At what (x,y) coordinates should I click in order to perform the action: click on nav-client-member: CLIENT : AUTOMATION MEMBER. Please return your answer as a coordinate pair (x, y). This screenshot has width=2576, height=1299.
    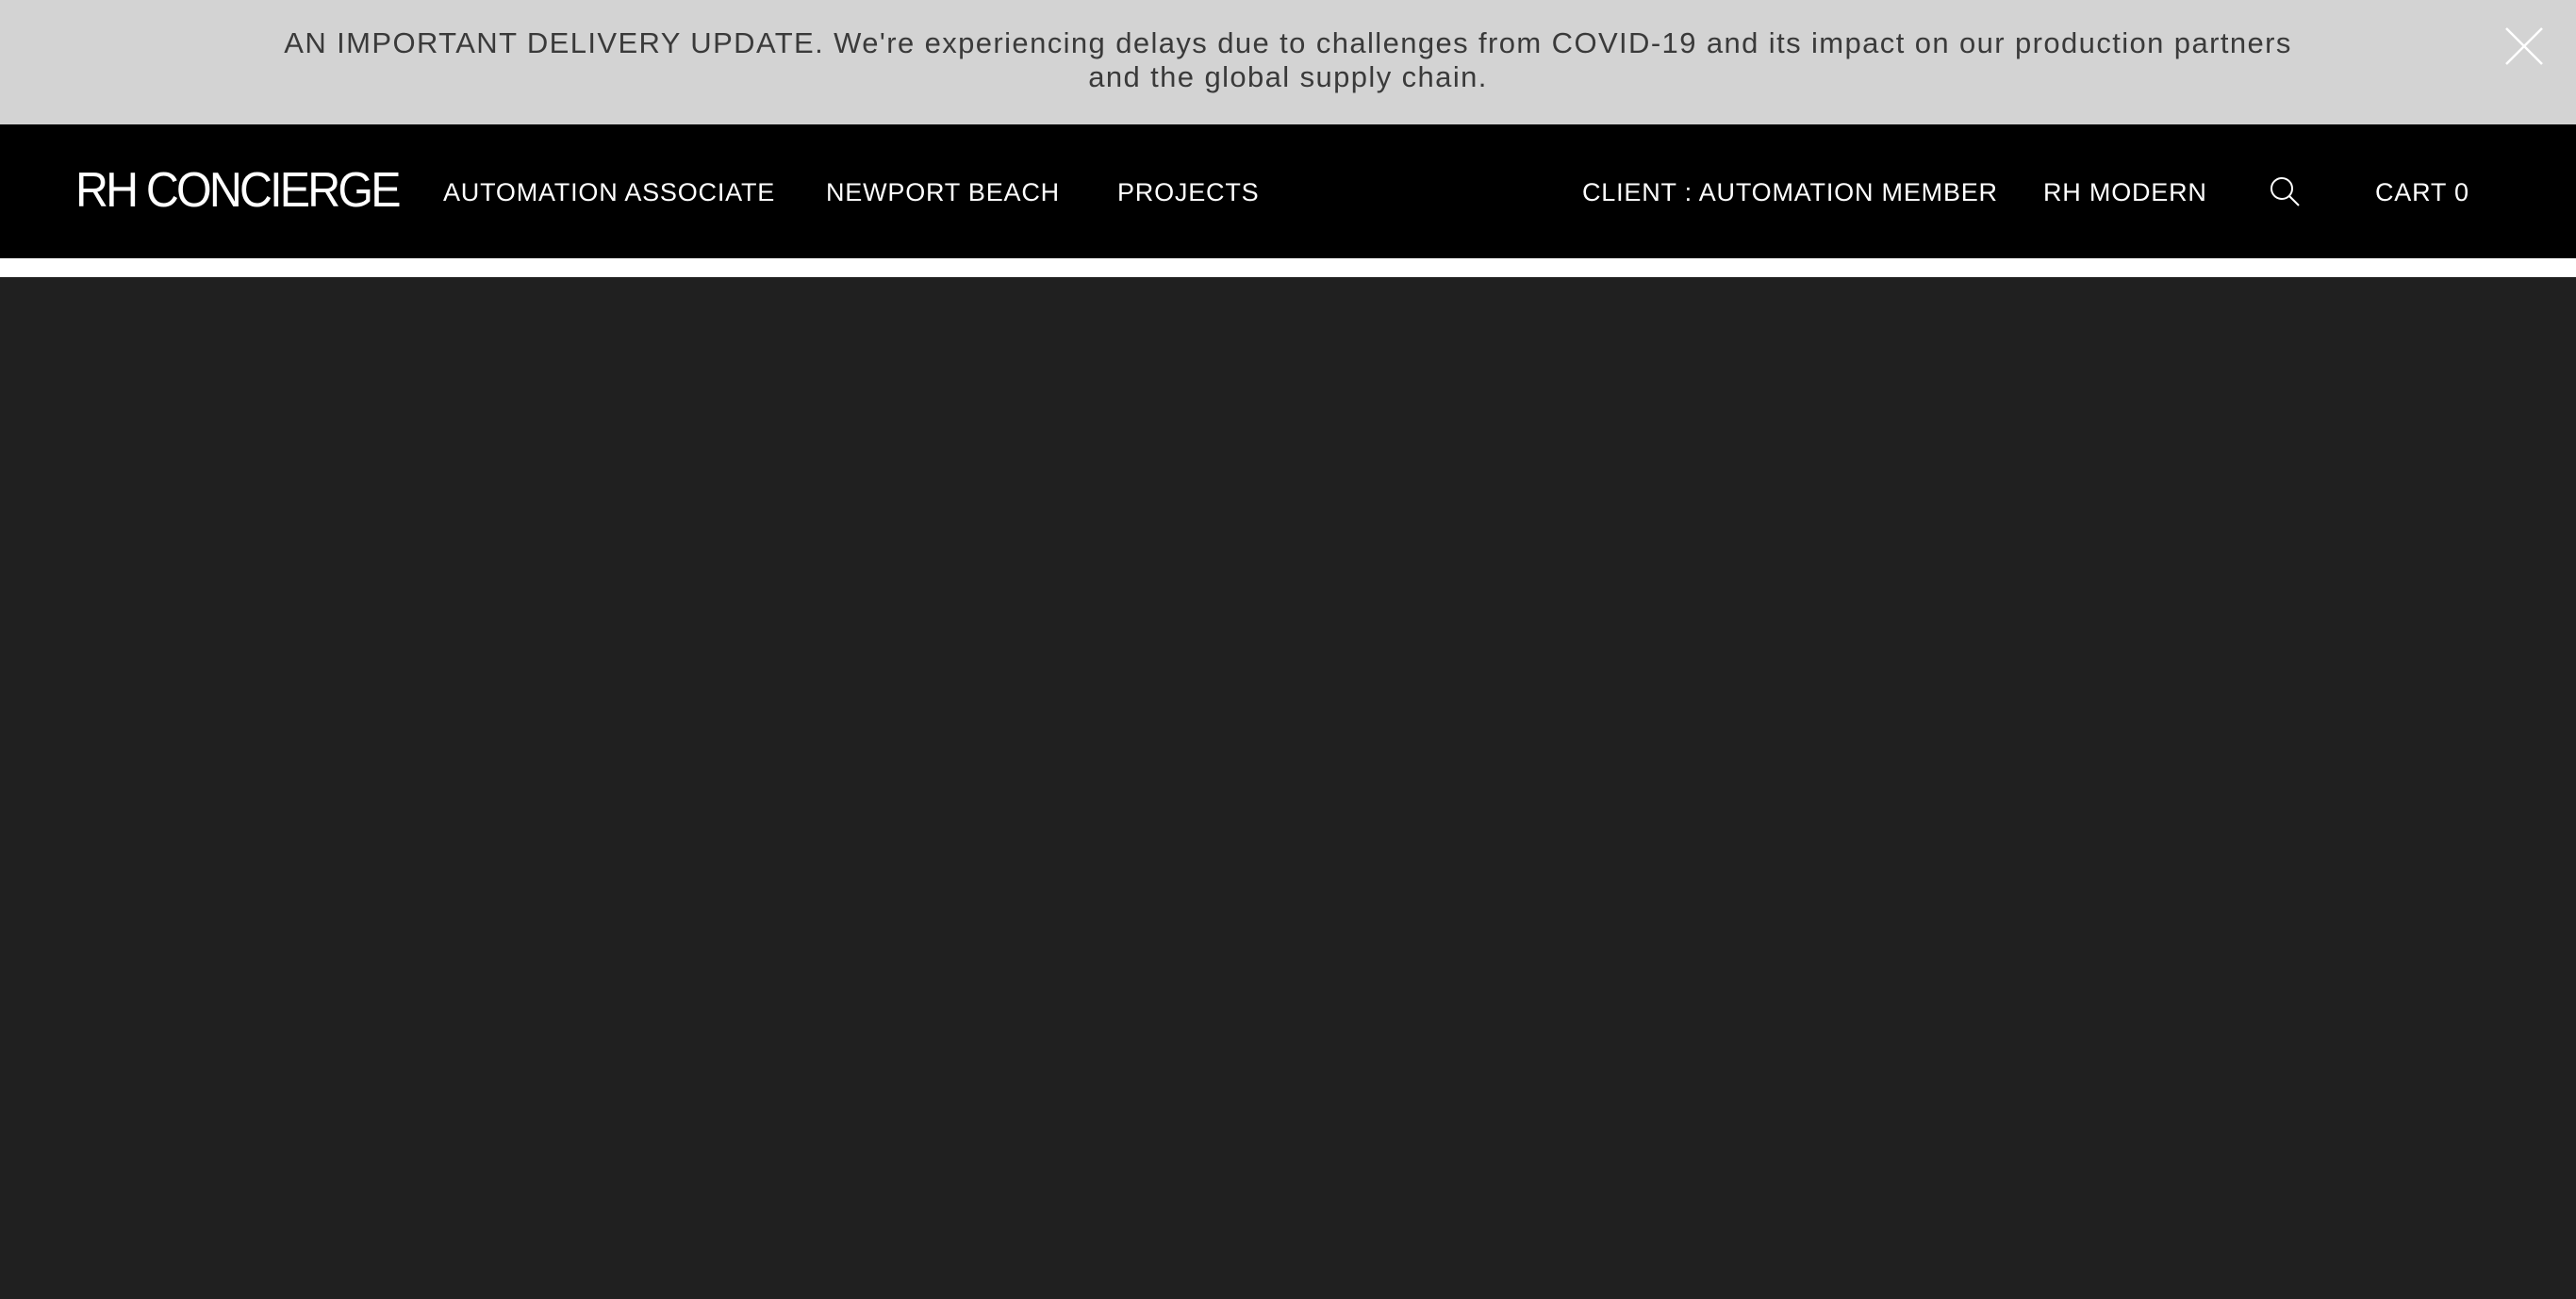
    Looking at the image, I should click on (1790, 192).